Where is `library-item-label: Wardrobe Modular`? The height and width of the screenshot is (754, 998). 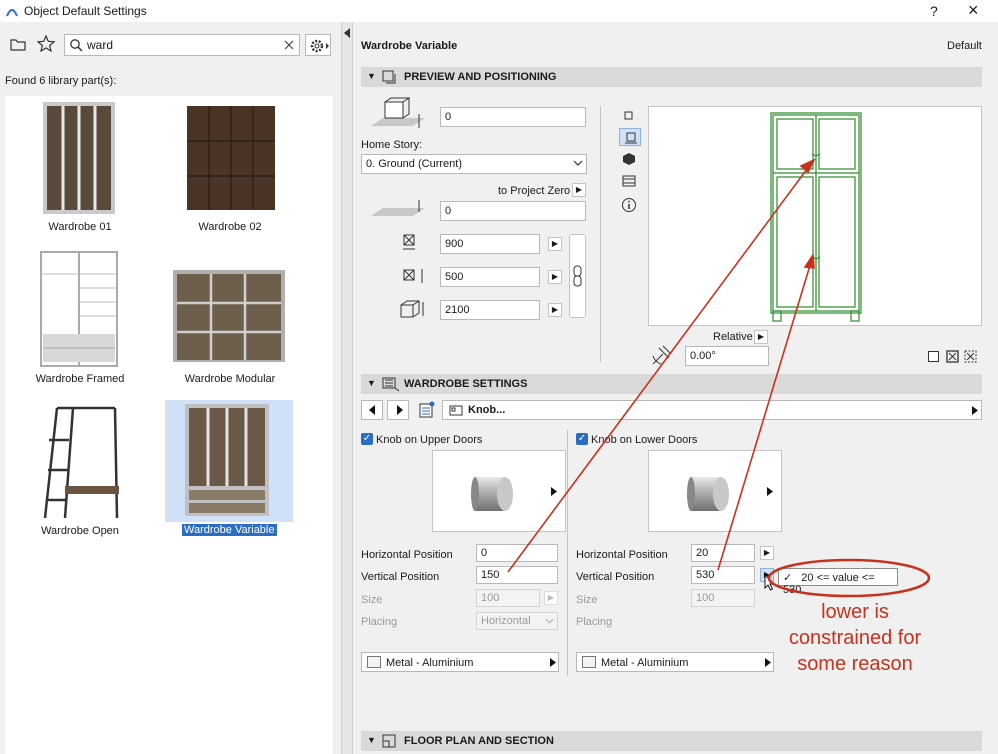
library-item-label: Wardrobe Modular is located at coordinates (230, 379).